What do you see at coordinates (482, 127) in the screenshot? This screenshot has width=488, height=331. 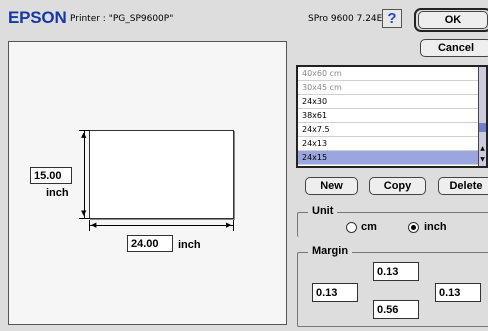 I see `scroll-thumb` at bounding box center [482, 127].